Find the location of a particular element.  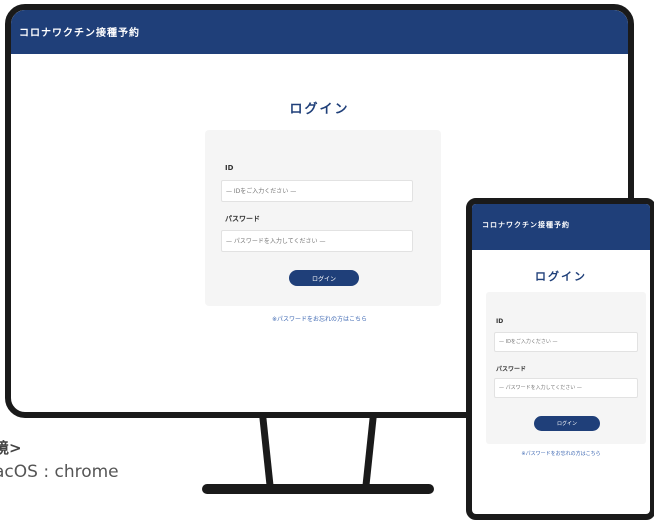

tablet-password-label: パスワード is located at coordinates (511, 369).